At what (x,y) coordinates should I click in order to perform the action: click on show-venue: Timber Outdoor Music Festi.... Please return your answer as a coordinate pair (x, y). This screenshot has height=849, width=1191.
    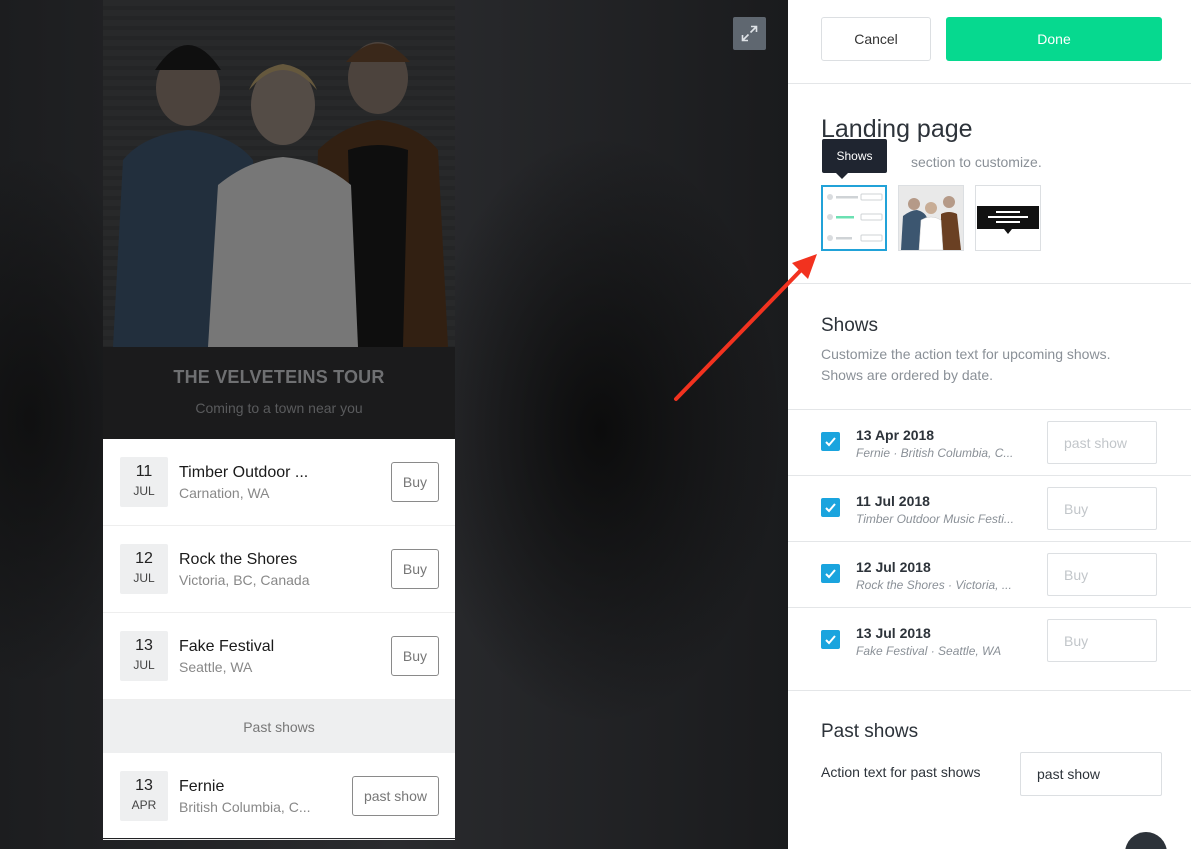
    Looking at the image, I should click on (935, 519).